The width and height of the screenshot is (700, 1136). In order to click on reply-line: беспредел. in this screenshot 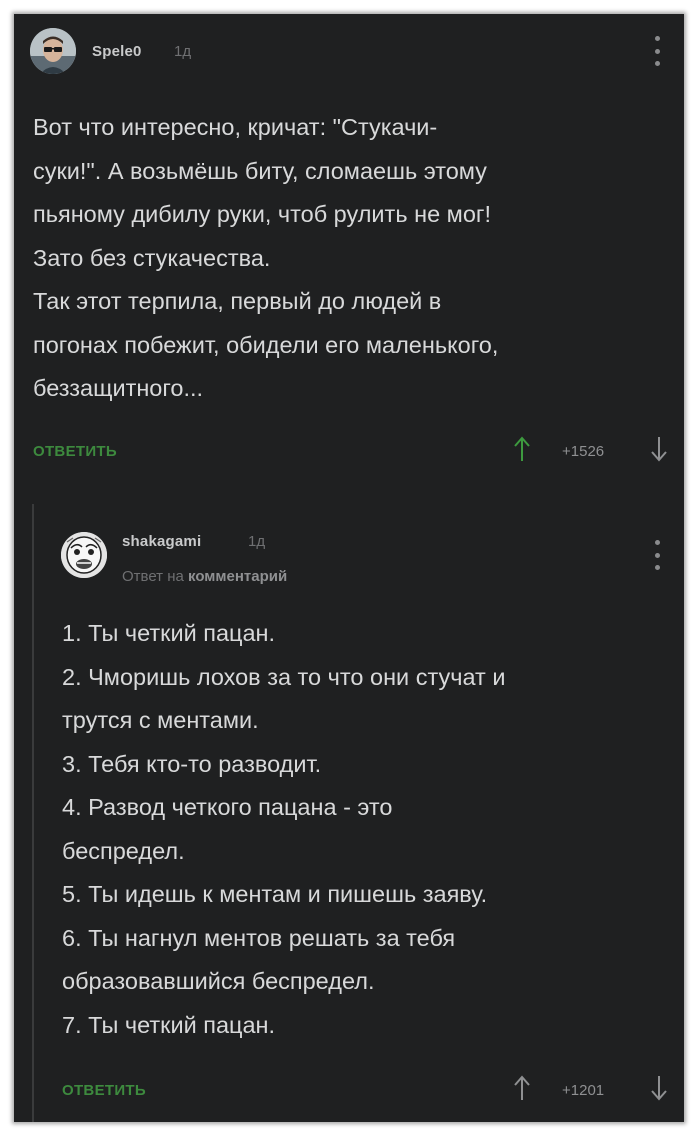, I will do `click(123, 850)`.